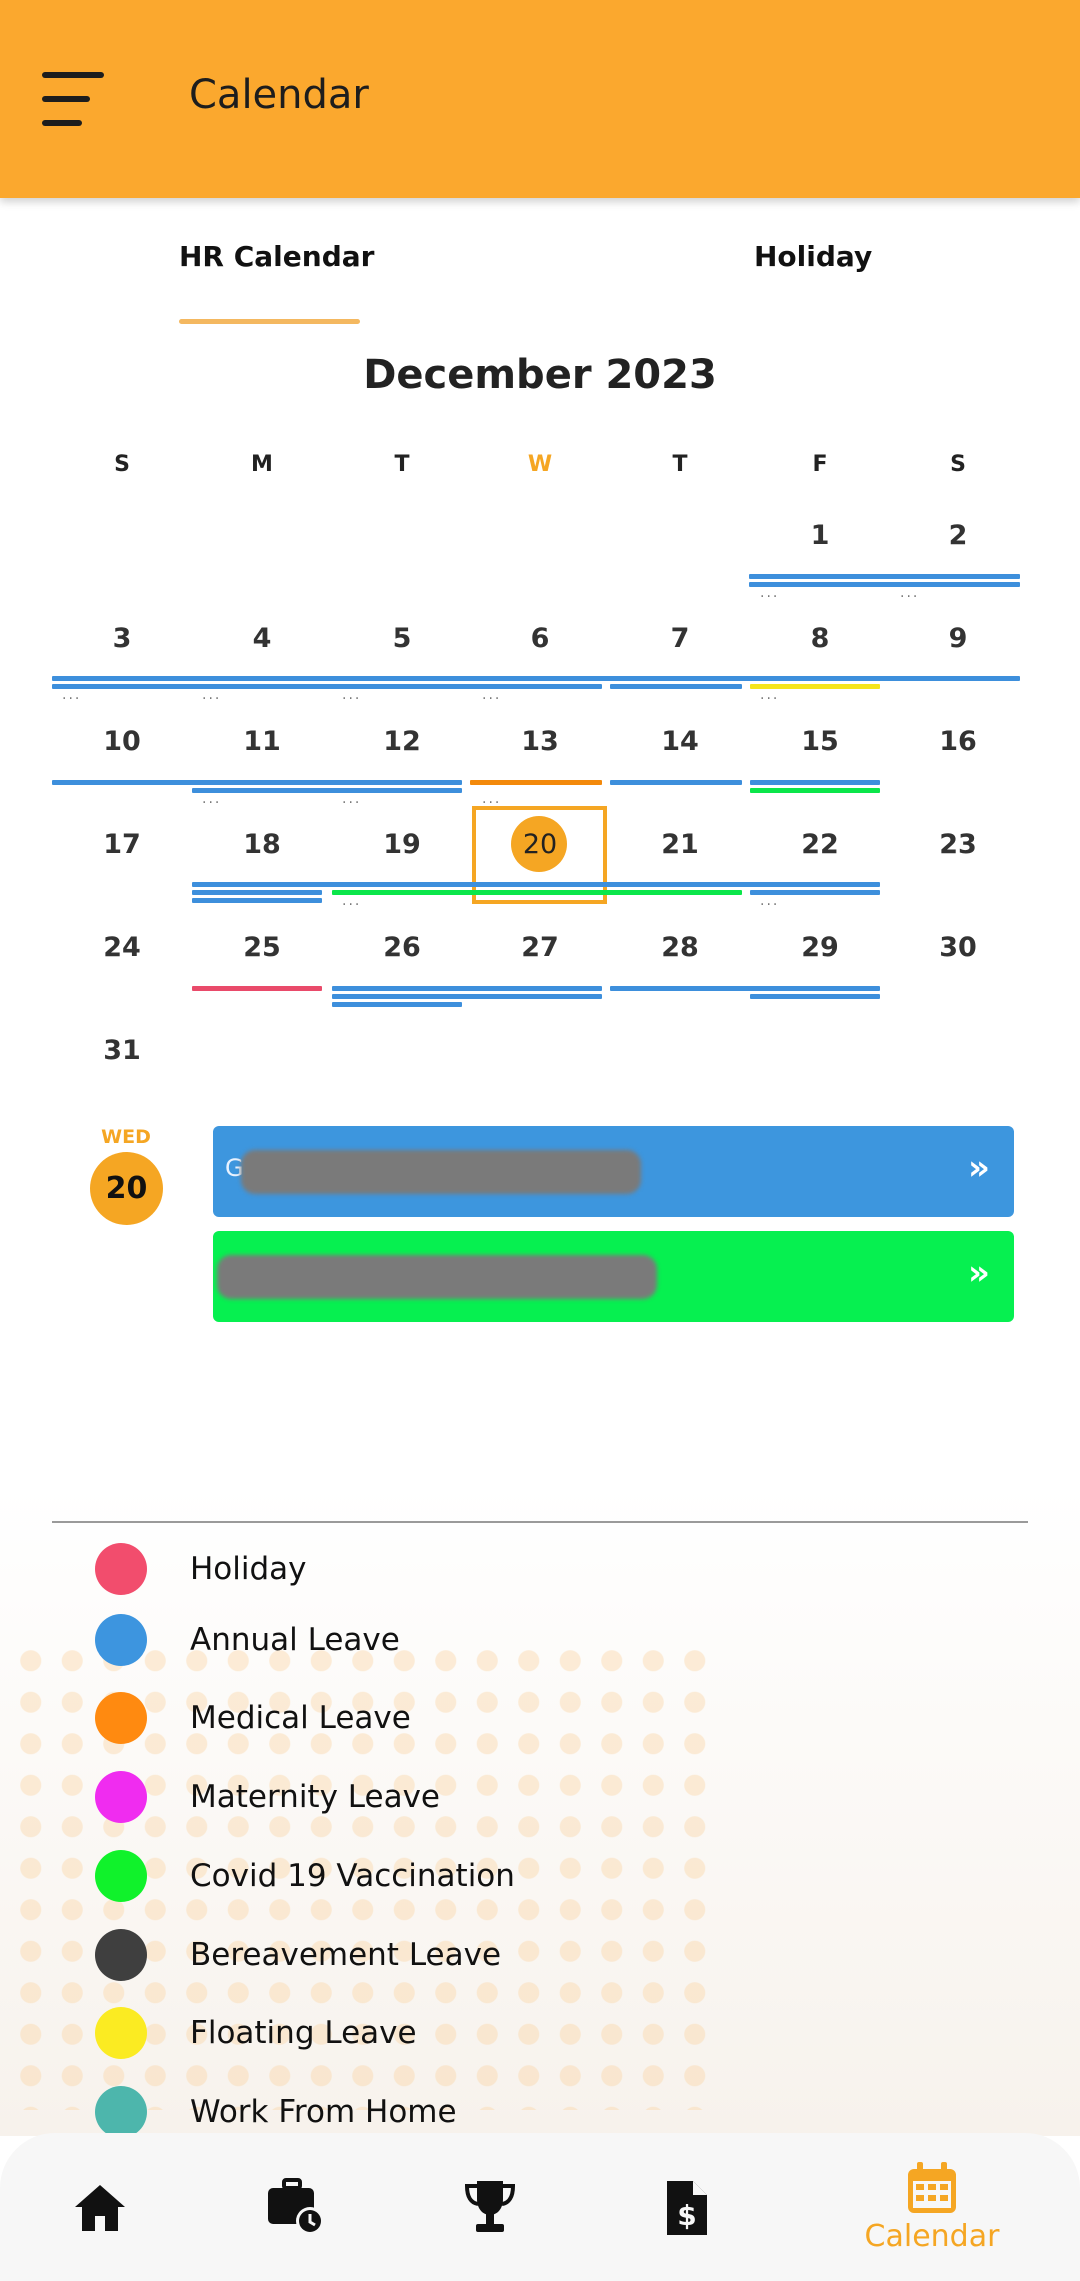  Describe the element at coordinates (402, 947) in the screenshot. I see `calendar-day: 26` at that location.